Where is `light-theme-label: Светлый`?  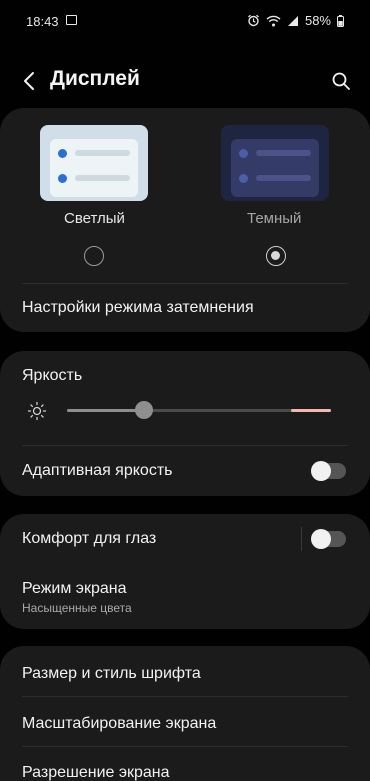 light-theme-label: Светлый is located at coordinates (94, 218).